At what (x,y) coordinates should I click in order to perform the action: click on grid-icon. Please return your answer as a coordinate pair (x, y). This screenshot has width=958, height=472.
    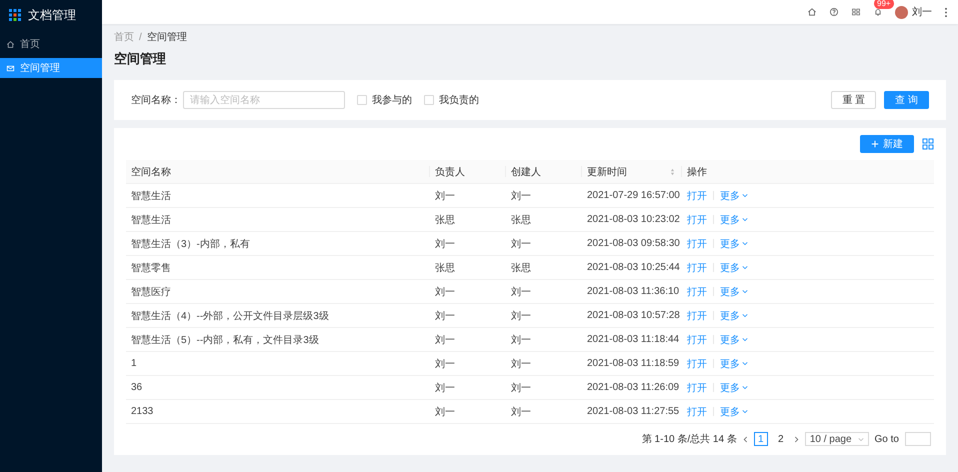
    Looking at the image, I should click on (856, 12).